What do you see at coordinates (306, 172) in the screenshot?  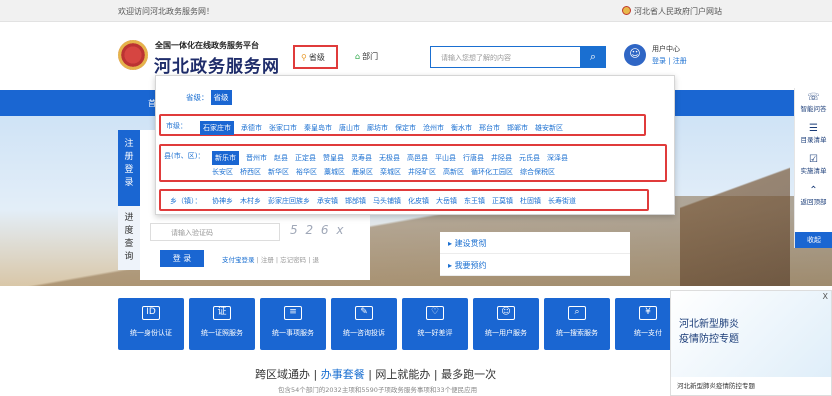 I see `county-option: 裕华区` at bounding box center [306, 172].